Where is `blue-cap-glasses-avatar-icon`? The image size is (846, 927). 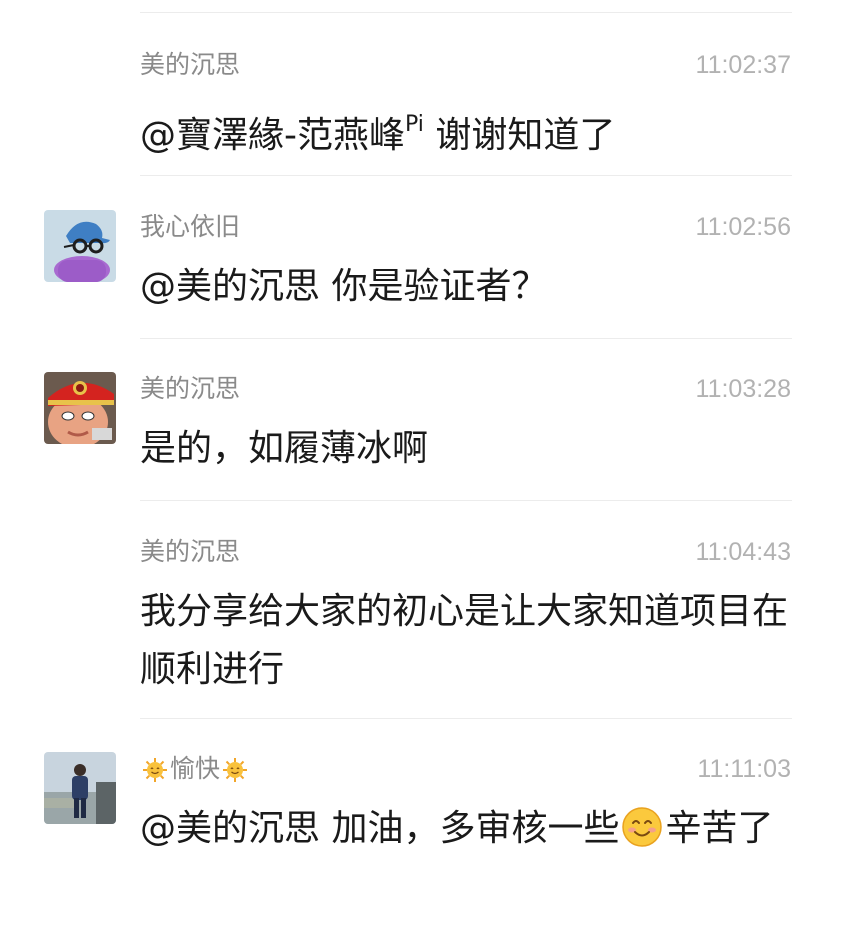 blue-cap-glasses-avatar-icon is located at coordinates (80, 246).